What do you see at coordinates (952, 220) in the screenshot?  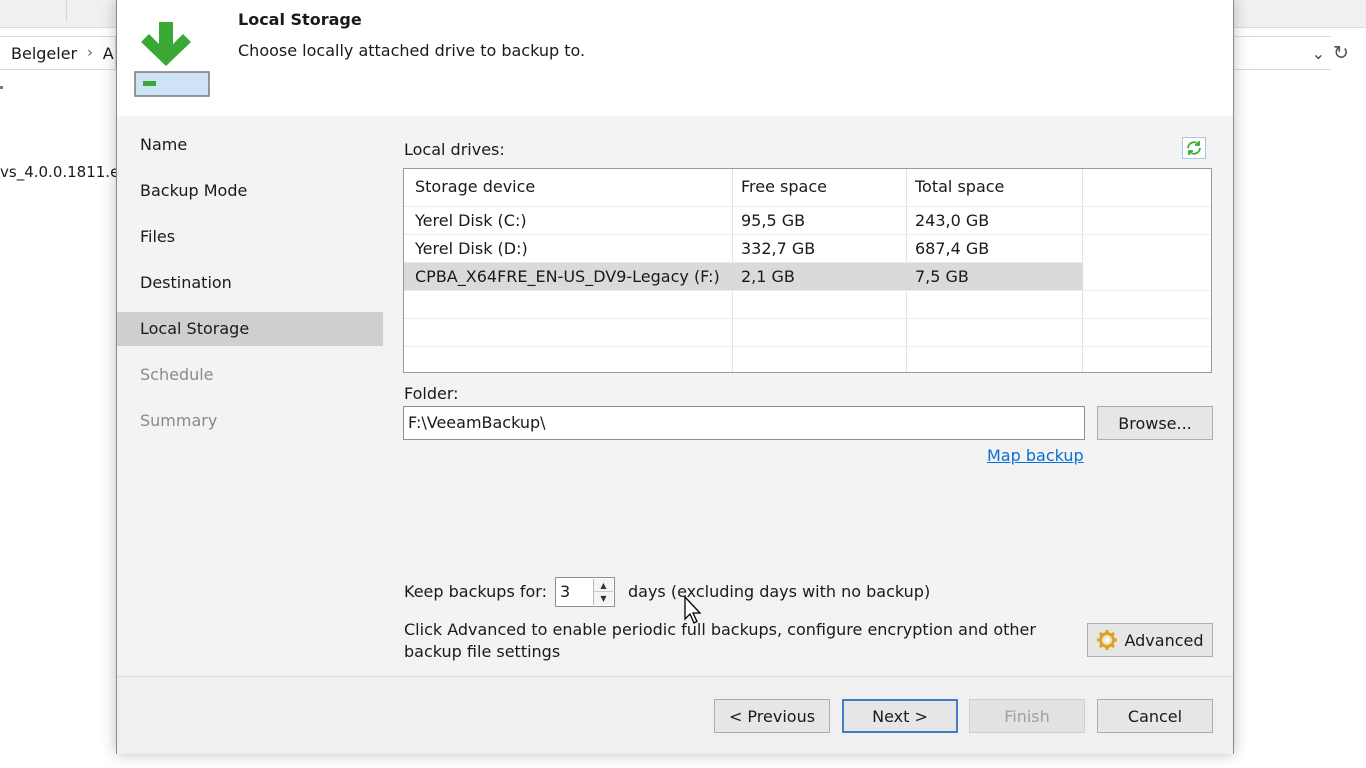 I see `cell-total: 243,0 GB` at bounding box center [952, 220].